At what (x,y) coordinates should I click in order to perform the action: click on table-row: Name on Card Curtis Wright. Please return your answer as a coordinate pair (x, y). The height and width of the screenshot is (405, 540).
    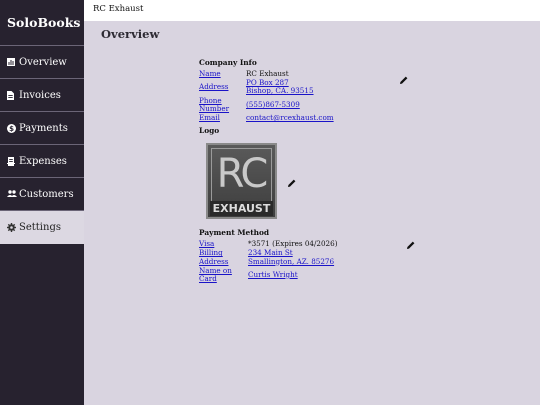
    Looking at the image, I should click on (270, 275).